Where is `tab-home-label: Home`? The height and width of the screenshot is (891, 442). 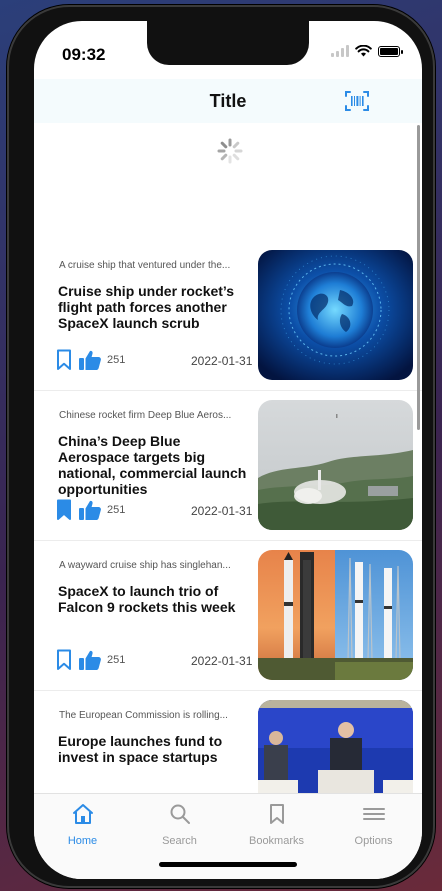
tab-home-label: Home is located at coordinates (82, 841).